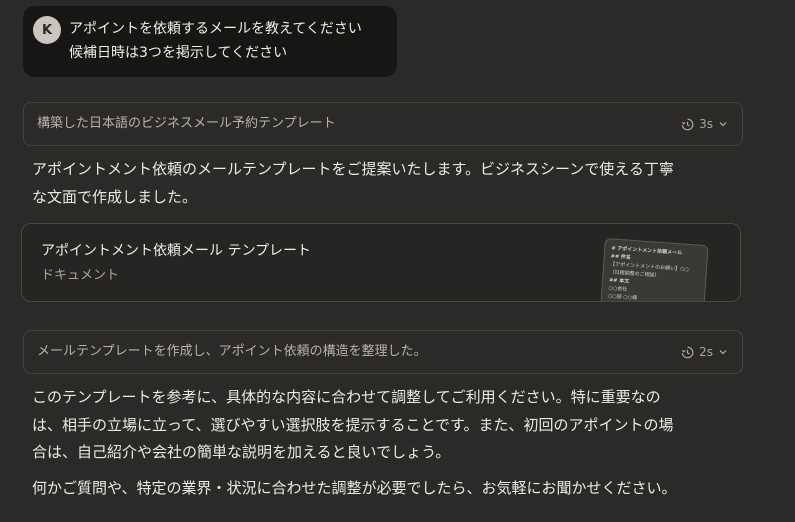  I want to click on response-intro-line-2: な文面で作成しました。, so click(115, 196).